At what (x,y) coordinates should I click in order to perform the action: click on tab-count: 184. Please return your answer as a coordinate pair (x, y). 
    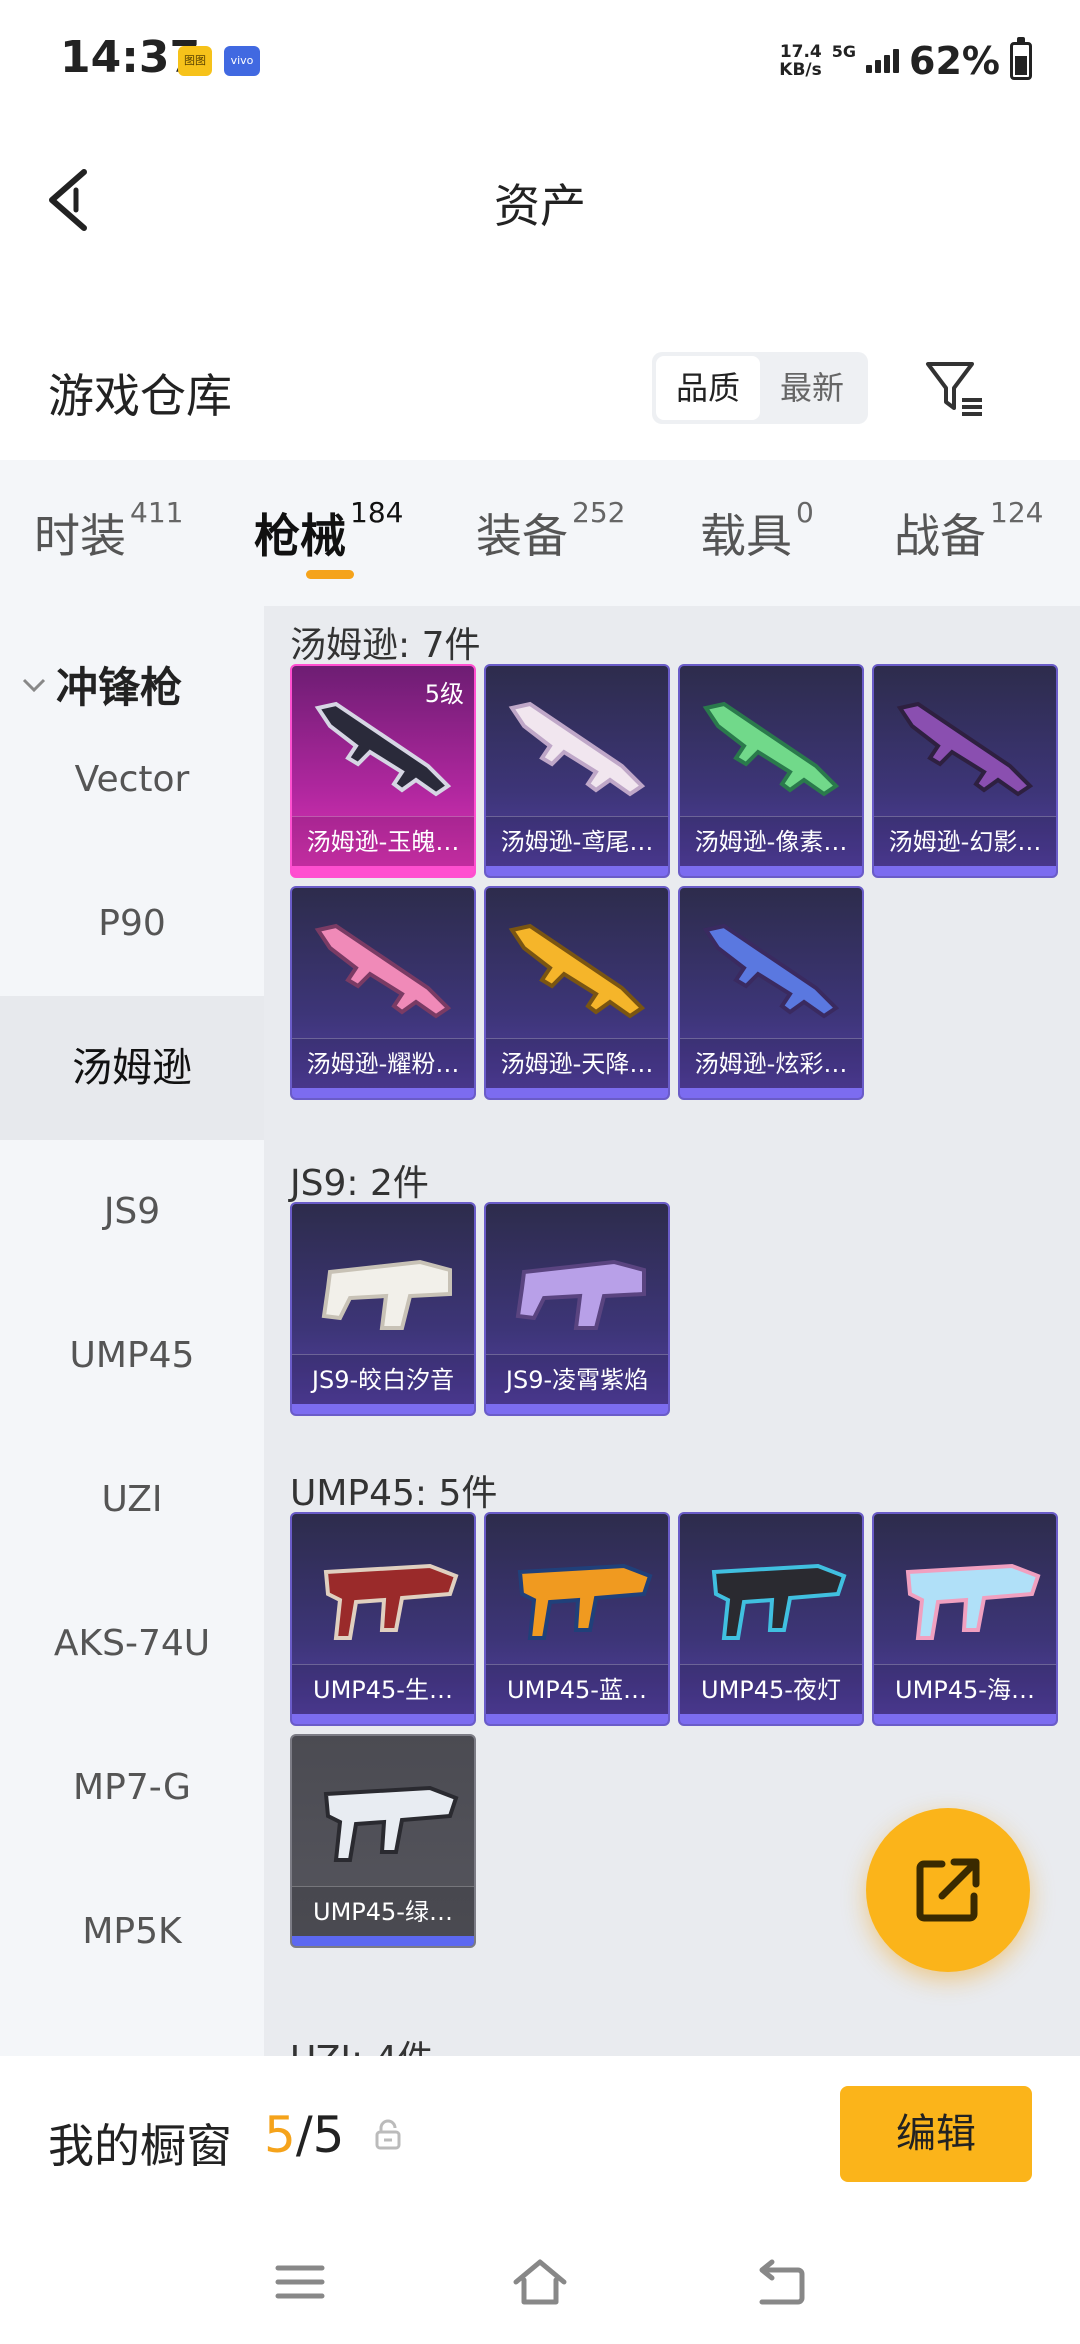
    Looking at the image, I should click on (377, 512).